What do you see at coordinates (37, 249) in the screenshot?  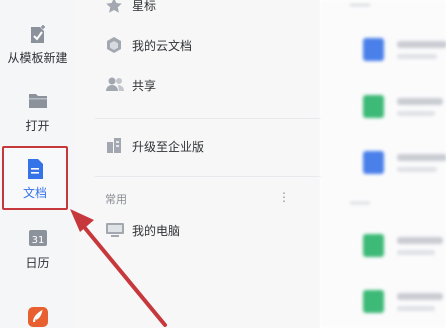 I see `rail-item-calendar: 31 日历` at bounding box center [37, 249].